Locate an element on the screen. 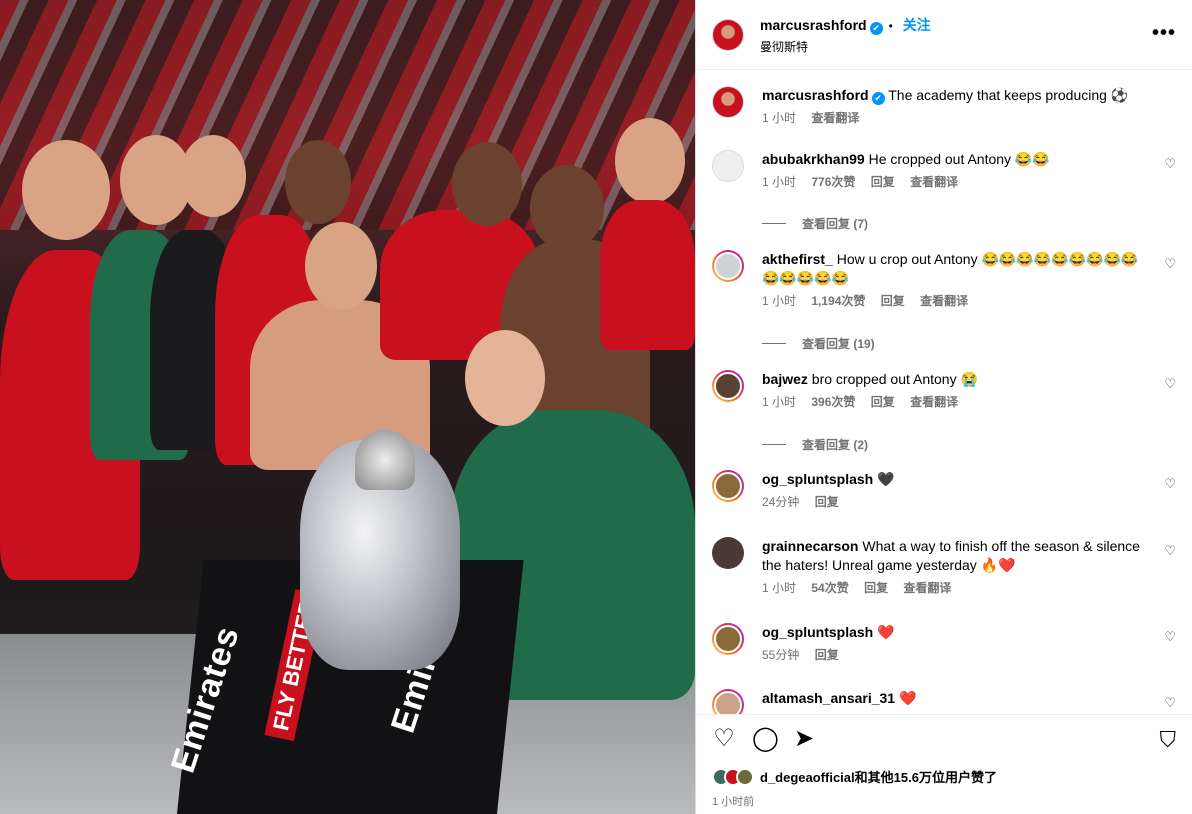 This screenshot has width=1192, height=814. player-left-head is located at coordinates (66, 190).